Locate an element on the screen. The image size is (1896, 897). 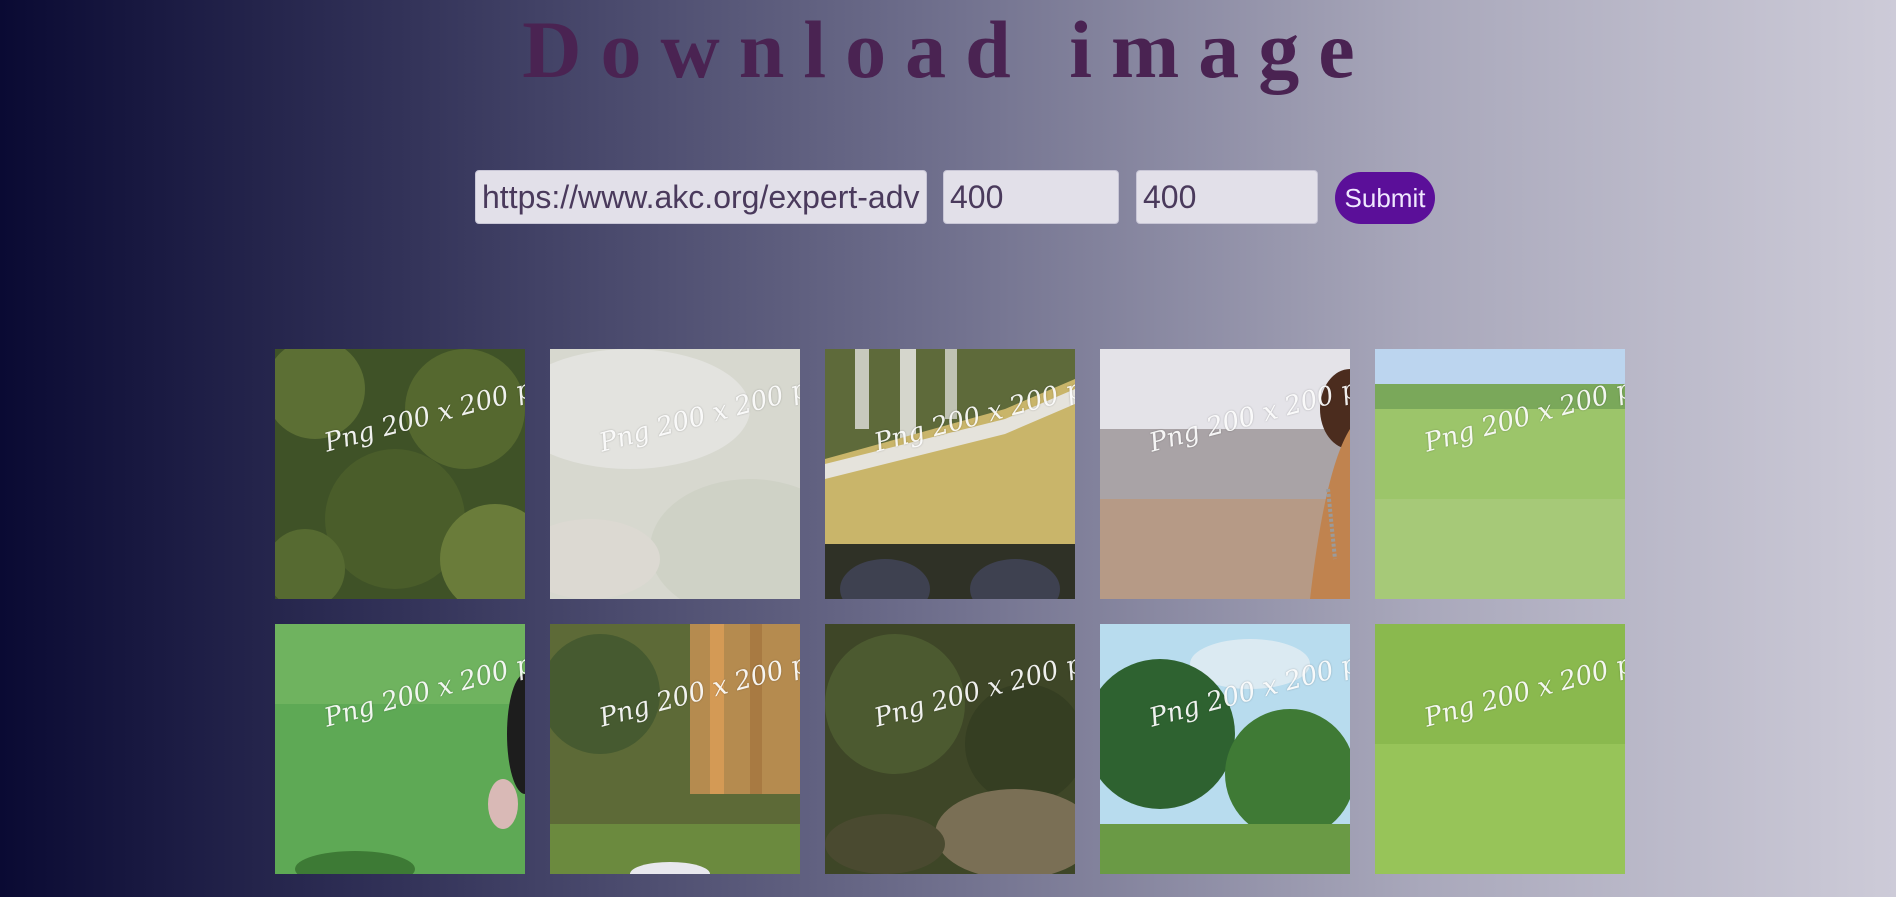
submit-button: Submit is located at coordinates (1385, 198).